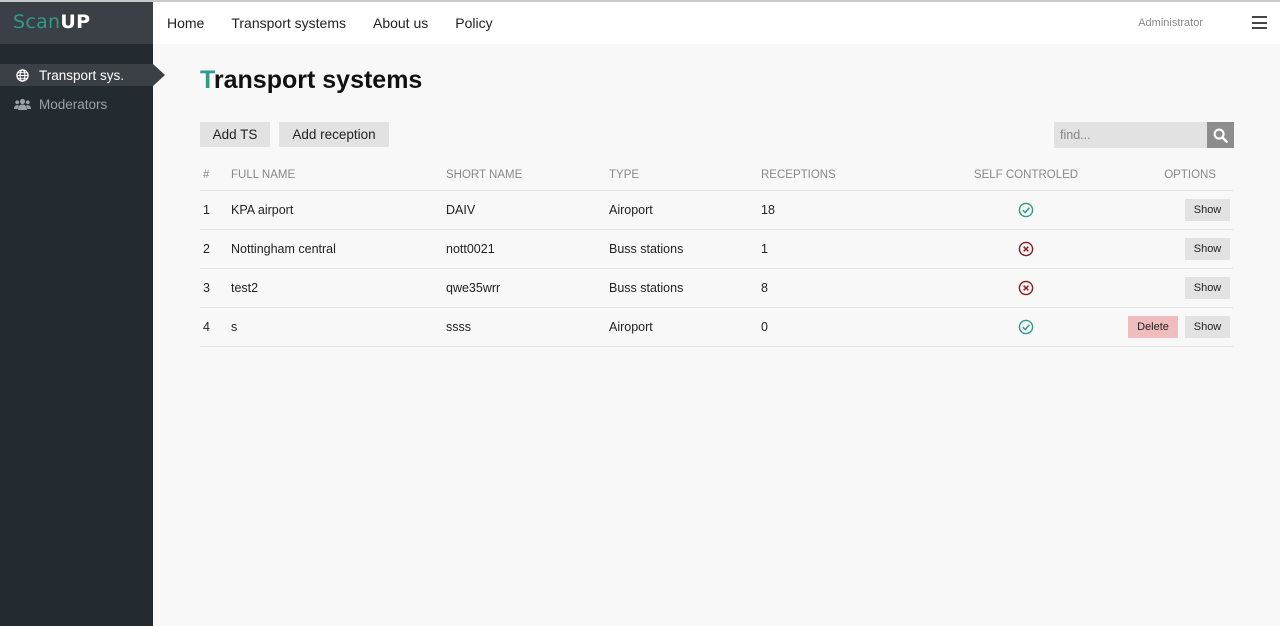 The height and width of the screenshot is (626, 1280). I want to click on logo: ScanUP, so click(76, 23).